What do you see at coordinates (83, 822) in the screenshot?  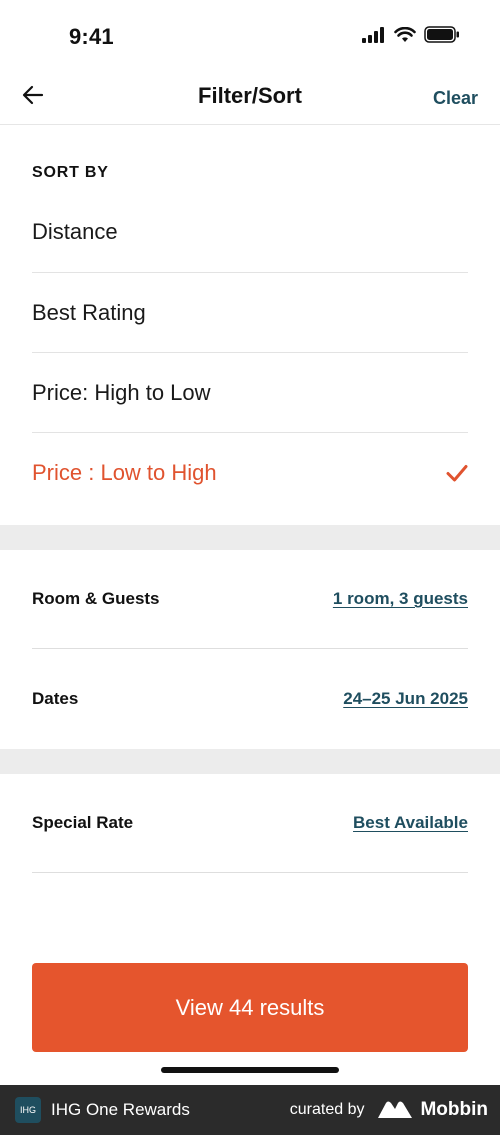 I see `special-rate-label: Special Rate` at bounding box center [83, 822].